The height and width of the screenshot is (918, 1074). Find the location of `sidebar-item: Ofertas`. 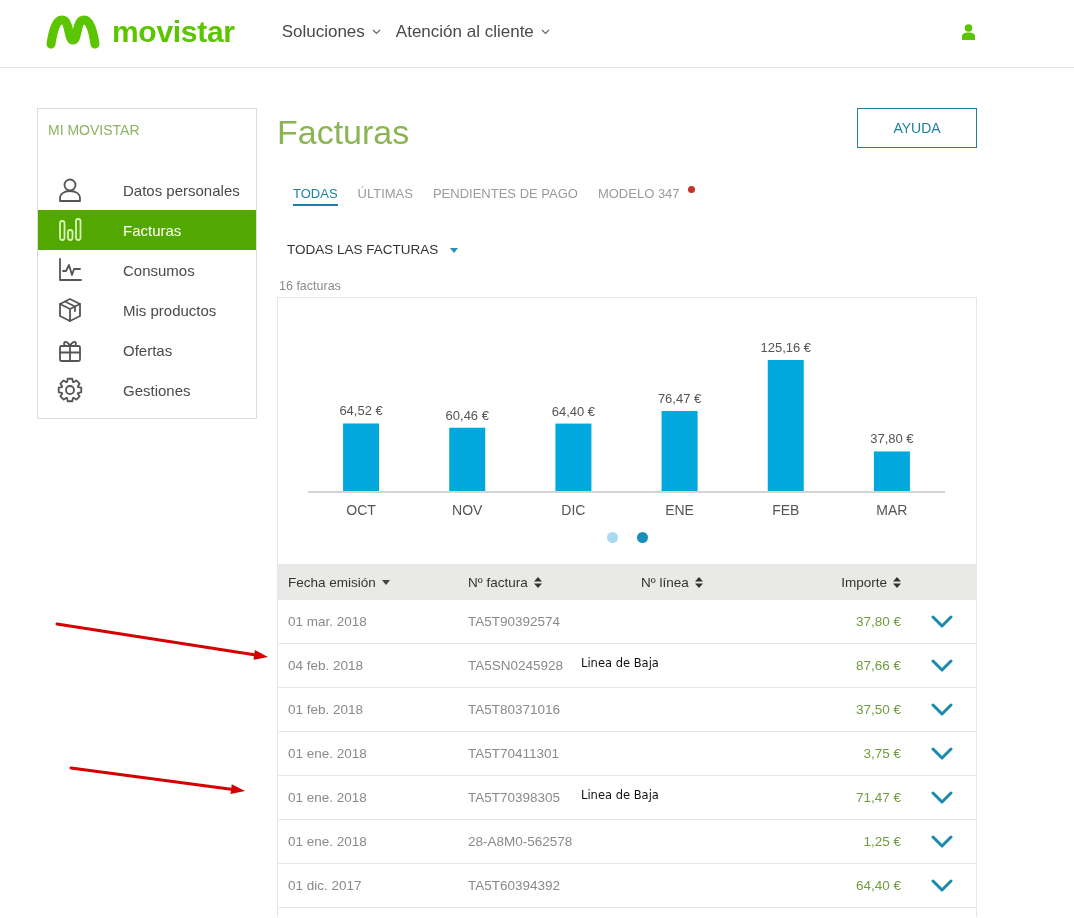

sidebar-item: Ofertas is located at coordinates (147, 350).